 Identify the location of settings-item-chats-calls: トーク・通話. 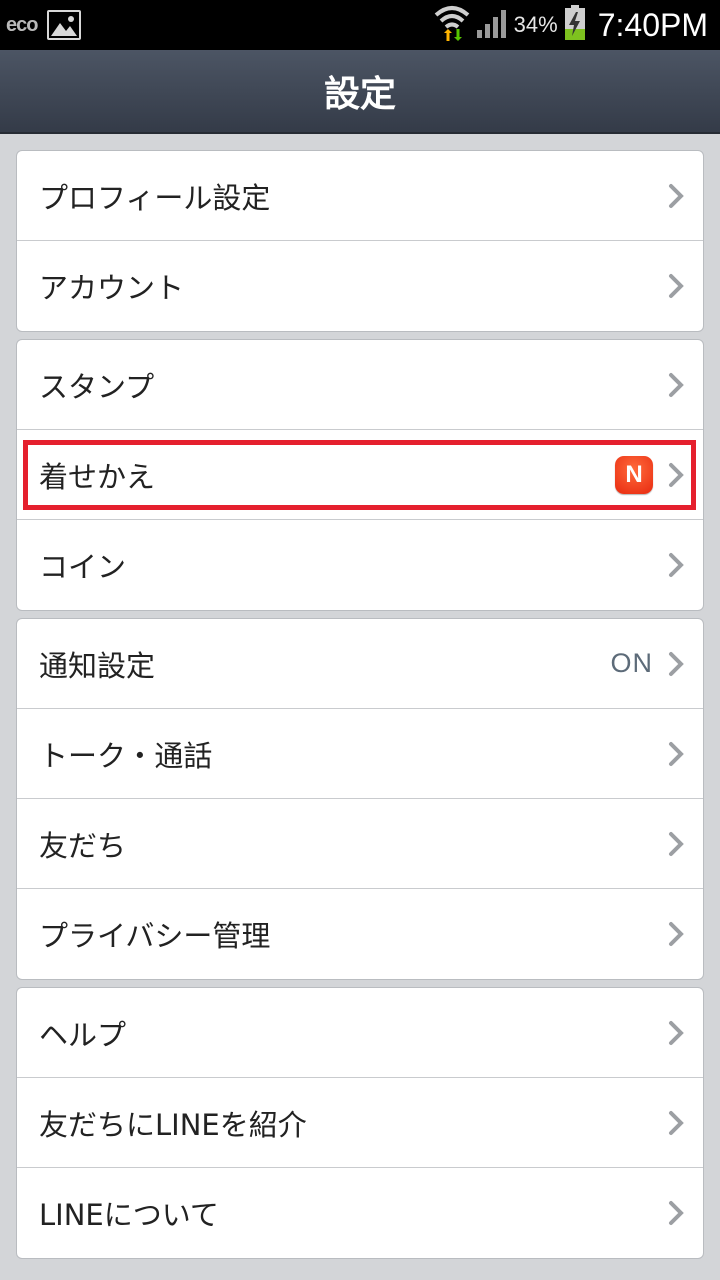
(360, 754).